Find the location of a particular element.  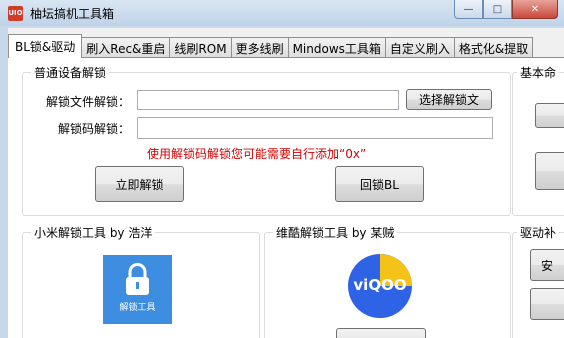

title-bar: UIO 柚坛搞机工具箱 — □ ✕ is located at coordinates (282, 13).